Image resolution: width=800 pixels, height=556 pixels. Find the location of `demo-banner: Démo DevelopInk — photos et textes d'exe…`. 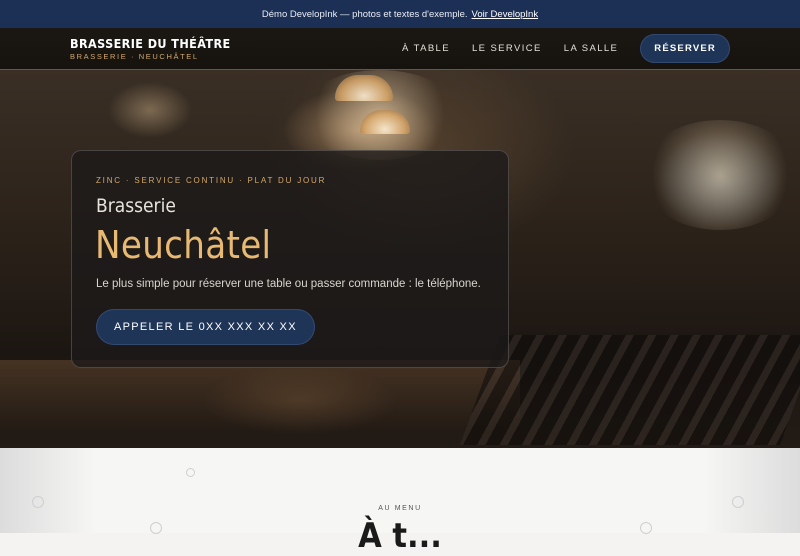

demo-banner: Démo DevelopInk — photos et textes d'exe… is located at coordinates (400, 14).